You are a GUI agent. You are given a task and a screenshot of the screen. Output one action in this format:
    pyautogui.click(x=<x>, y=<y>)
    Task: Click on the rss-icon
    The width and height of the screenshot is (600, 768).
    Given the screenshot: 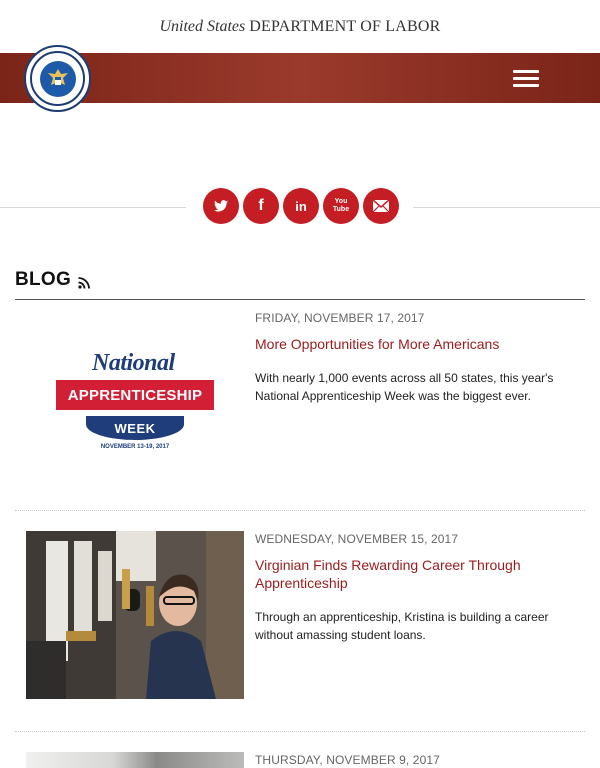 What is the action you would take?
    pyautogui.click(x=84, y=283)
    